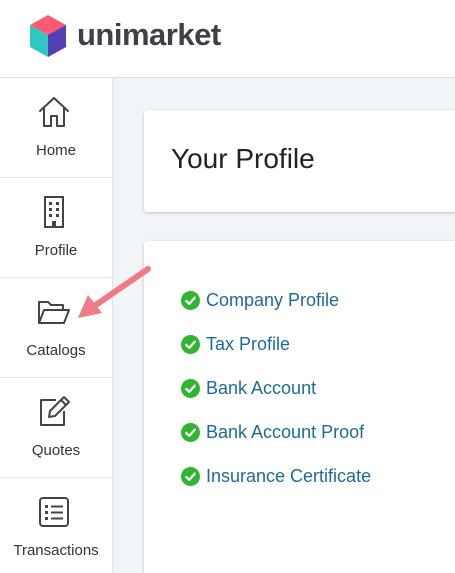  Describe the element at coordinates (272, 300) in the screenshot. I see `profile-item-label: Company Profile` at that location.